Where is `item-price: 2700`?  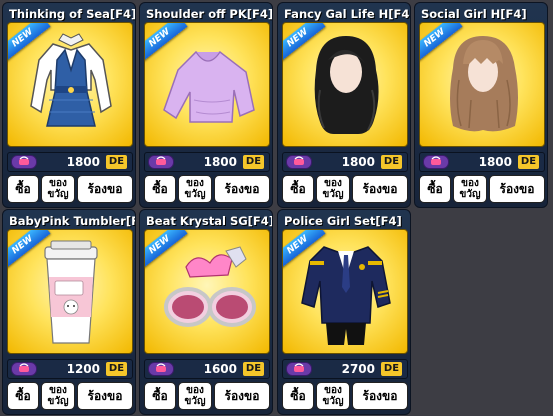 item-price: 2700 is located at coordinates (358, 369).